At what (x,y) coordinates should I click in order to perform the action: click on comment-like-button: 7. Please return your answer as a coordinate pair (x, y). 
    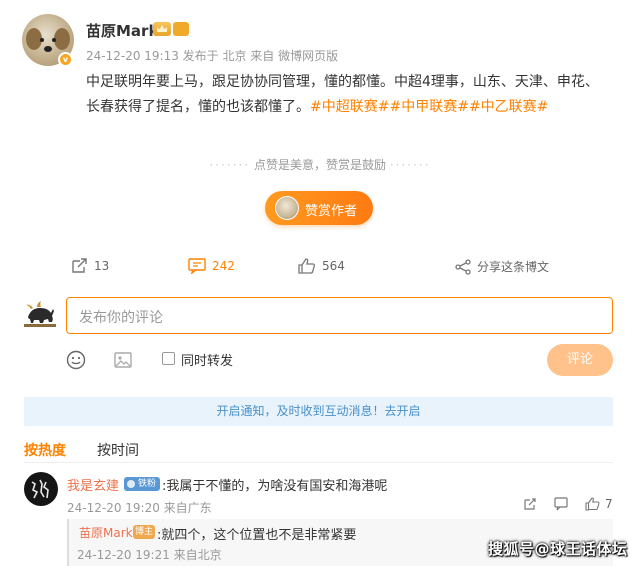
    Looking at the image, I should click on (599, 504).